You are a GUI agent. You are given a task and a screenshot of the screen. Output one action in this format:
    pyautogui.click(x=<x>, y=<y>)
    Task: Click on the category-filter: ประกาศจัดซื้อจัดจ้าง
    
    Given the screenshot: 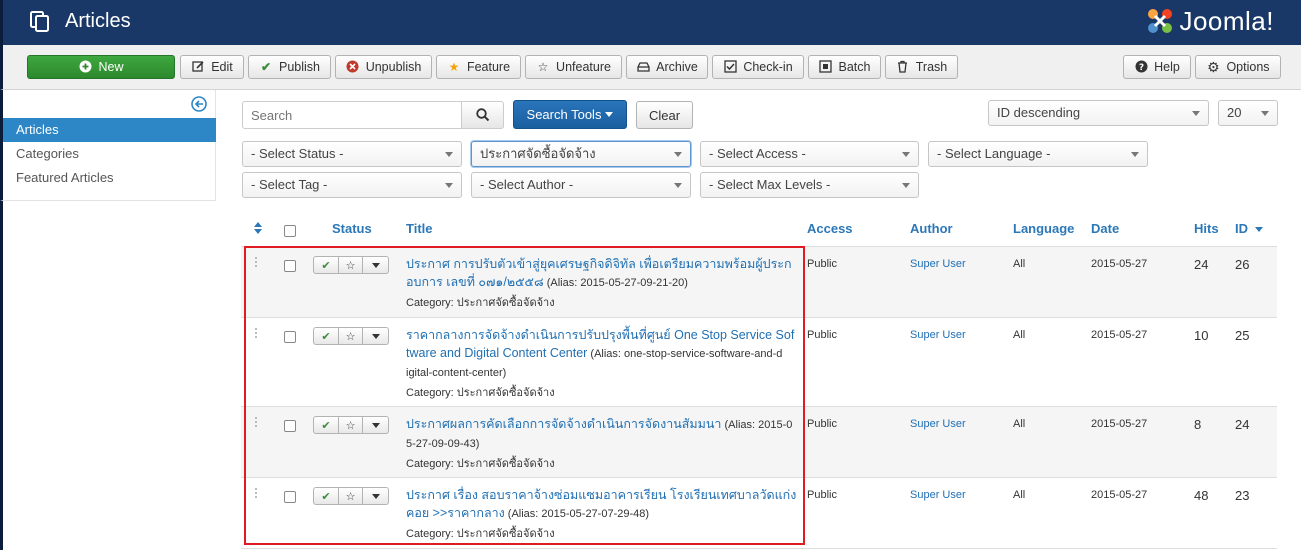 What is the action you would take?
    pyautogui.click(x=581, y=154)
    